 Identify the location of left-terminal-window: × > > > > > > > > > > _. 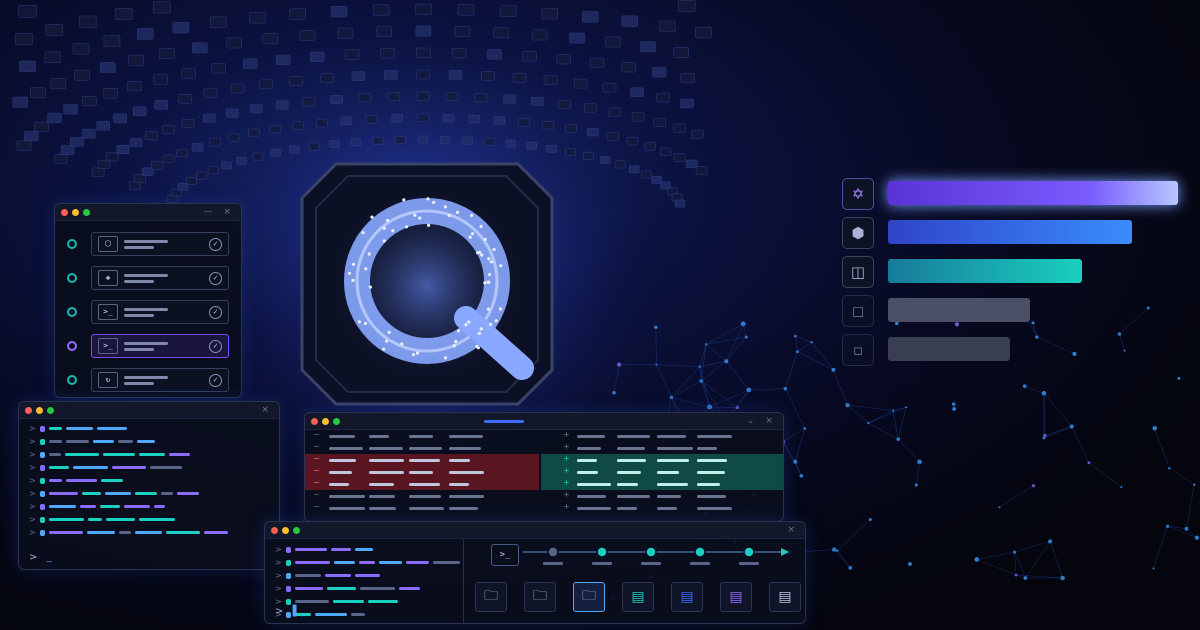
(149, 485).